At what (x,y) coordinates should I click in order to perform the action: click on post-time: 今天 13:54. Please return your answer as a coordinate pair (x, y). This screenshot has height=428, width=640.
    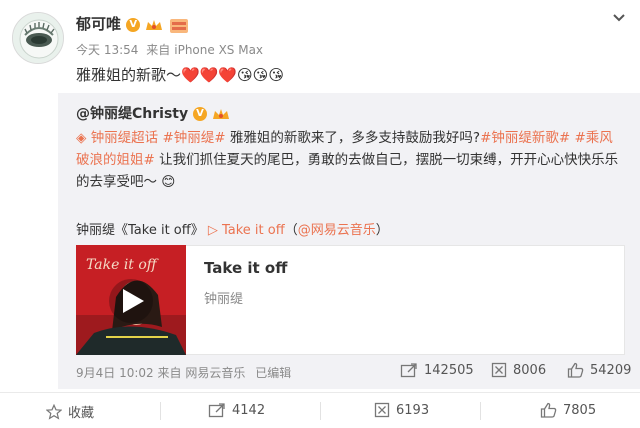
    Looking at the image, I should click on (107, 50).